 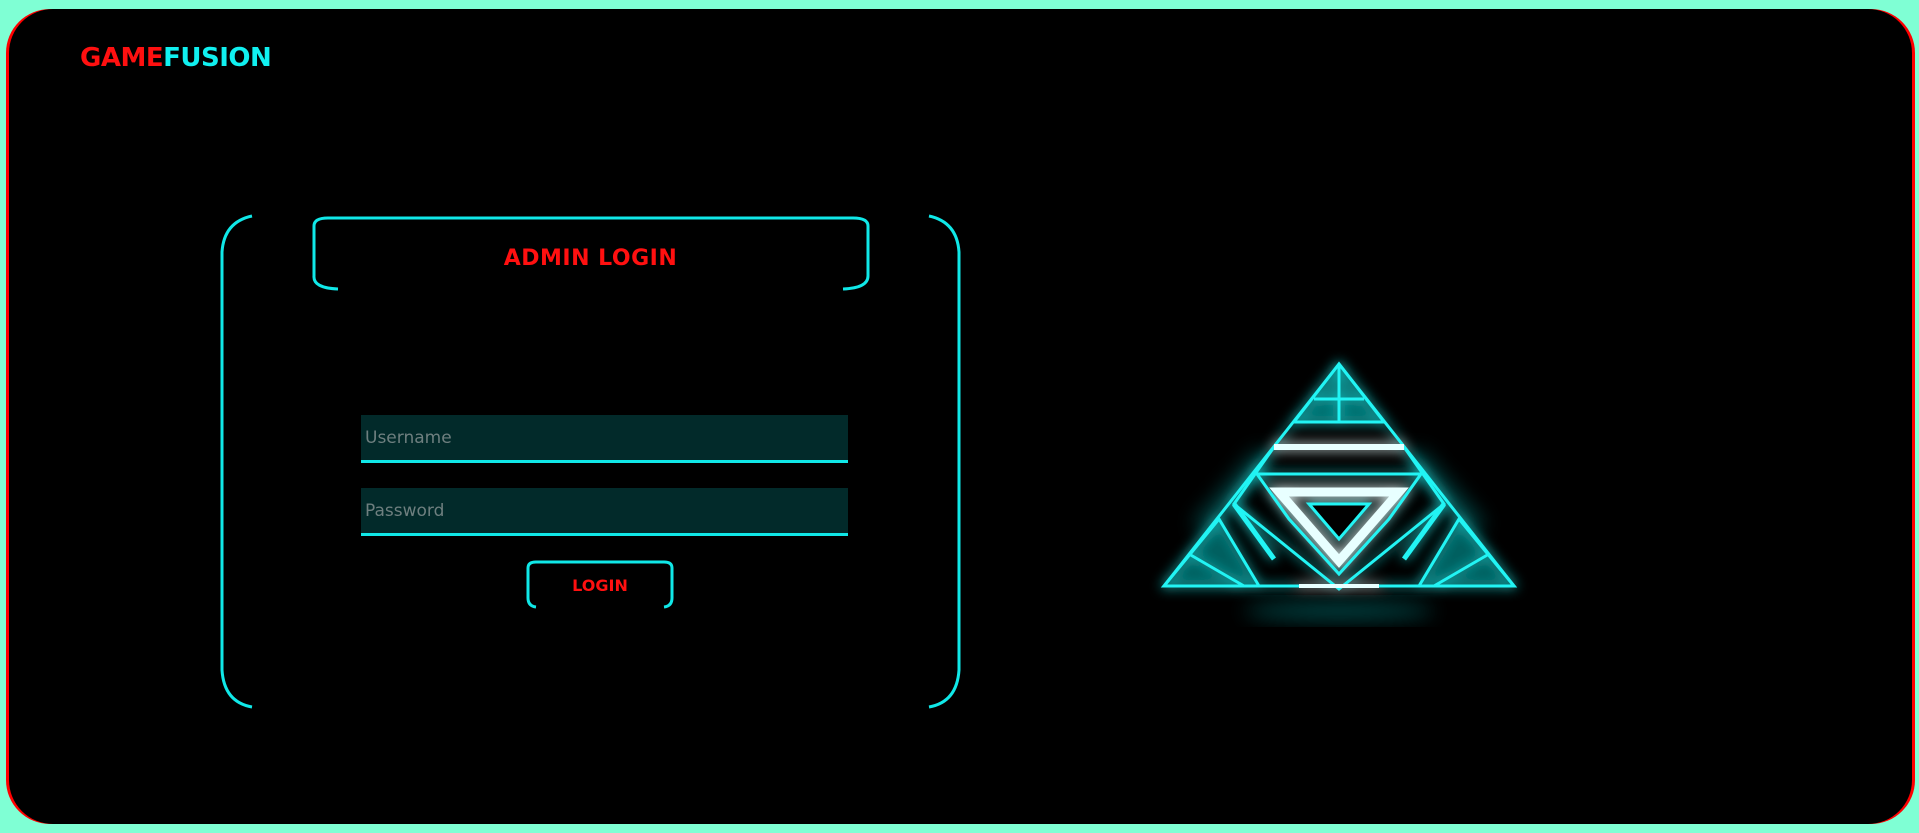 What do you see at coordinates (604, 439) in the screenshot?
I see `username-input` at bounding box center [604, 439].